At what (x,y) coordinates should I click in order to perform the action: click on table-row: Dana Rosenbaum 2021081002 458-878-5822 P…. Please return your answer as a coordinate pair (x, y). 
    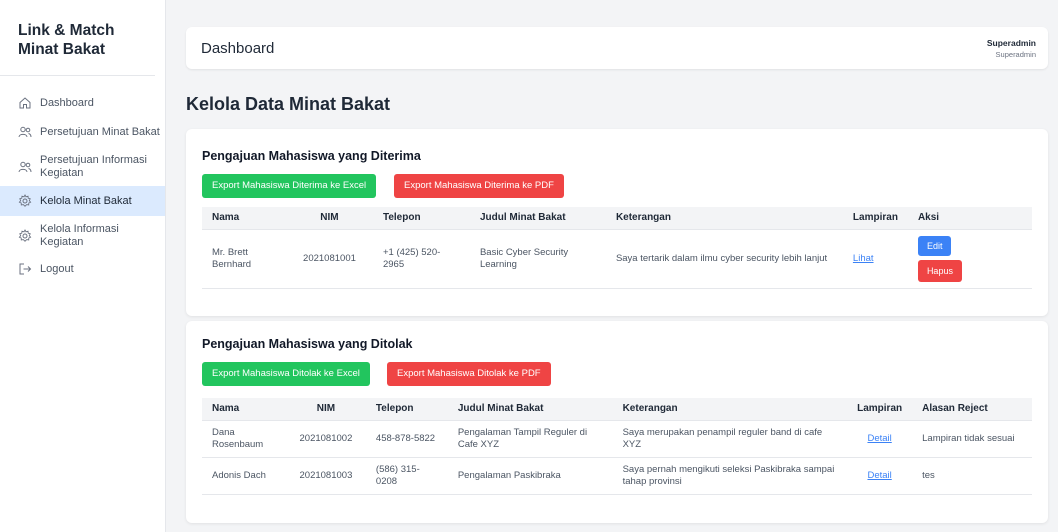
    Looking at the image, I should click on (617, 439).